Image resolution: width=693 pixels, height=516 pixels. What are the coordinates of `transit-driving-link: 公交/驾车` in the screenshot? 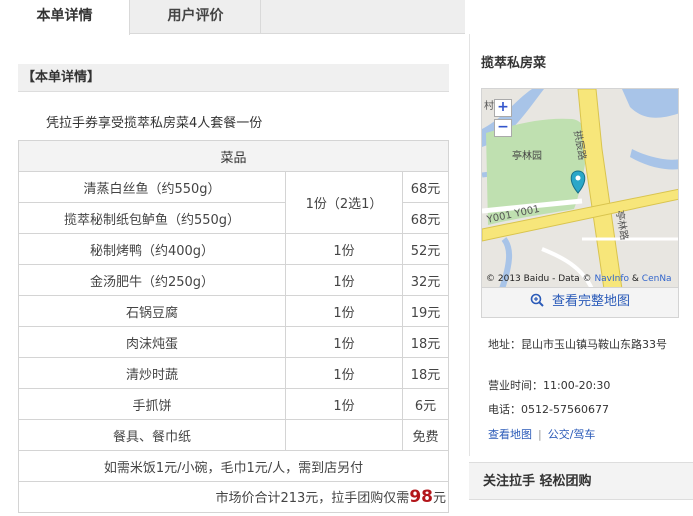 It's located at (572, 434).